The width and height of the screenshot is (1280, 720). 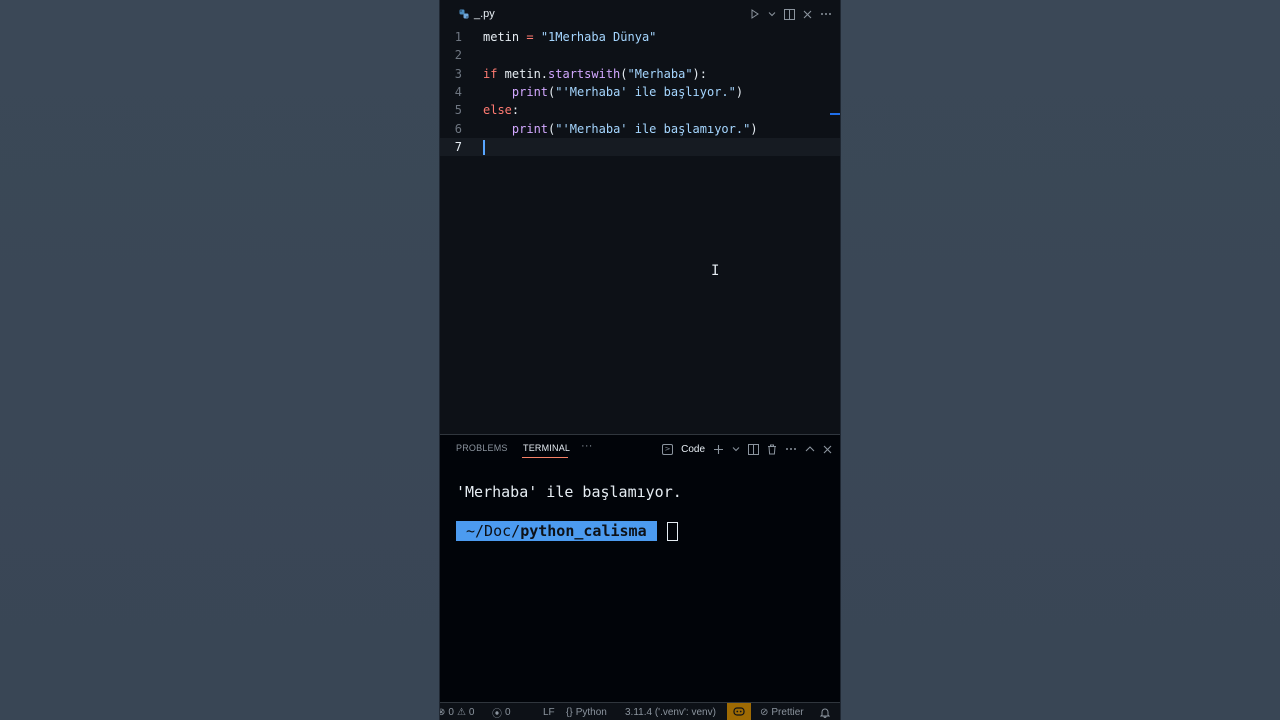 What do you see at coordinates (693, 449) in the screenshot?
I see `terminal-name: Code` at bounding box center [693, 449].